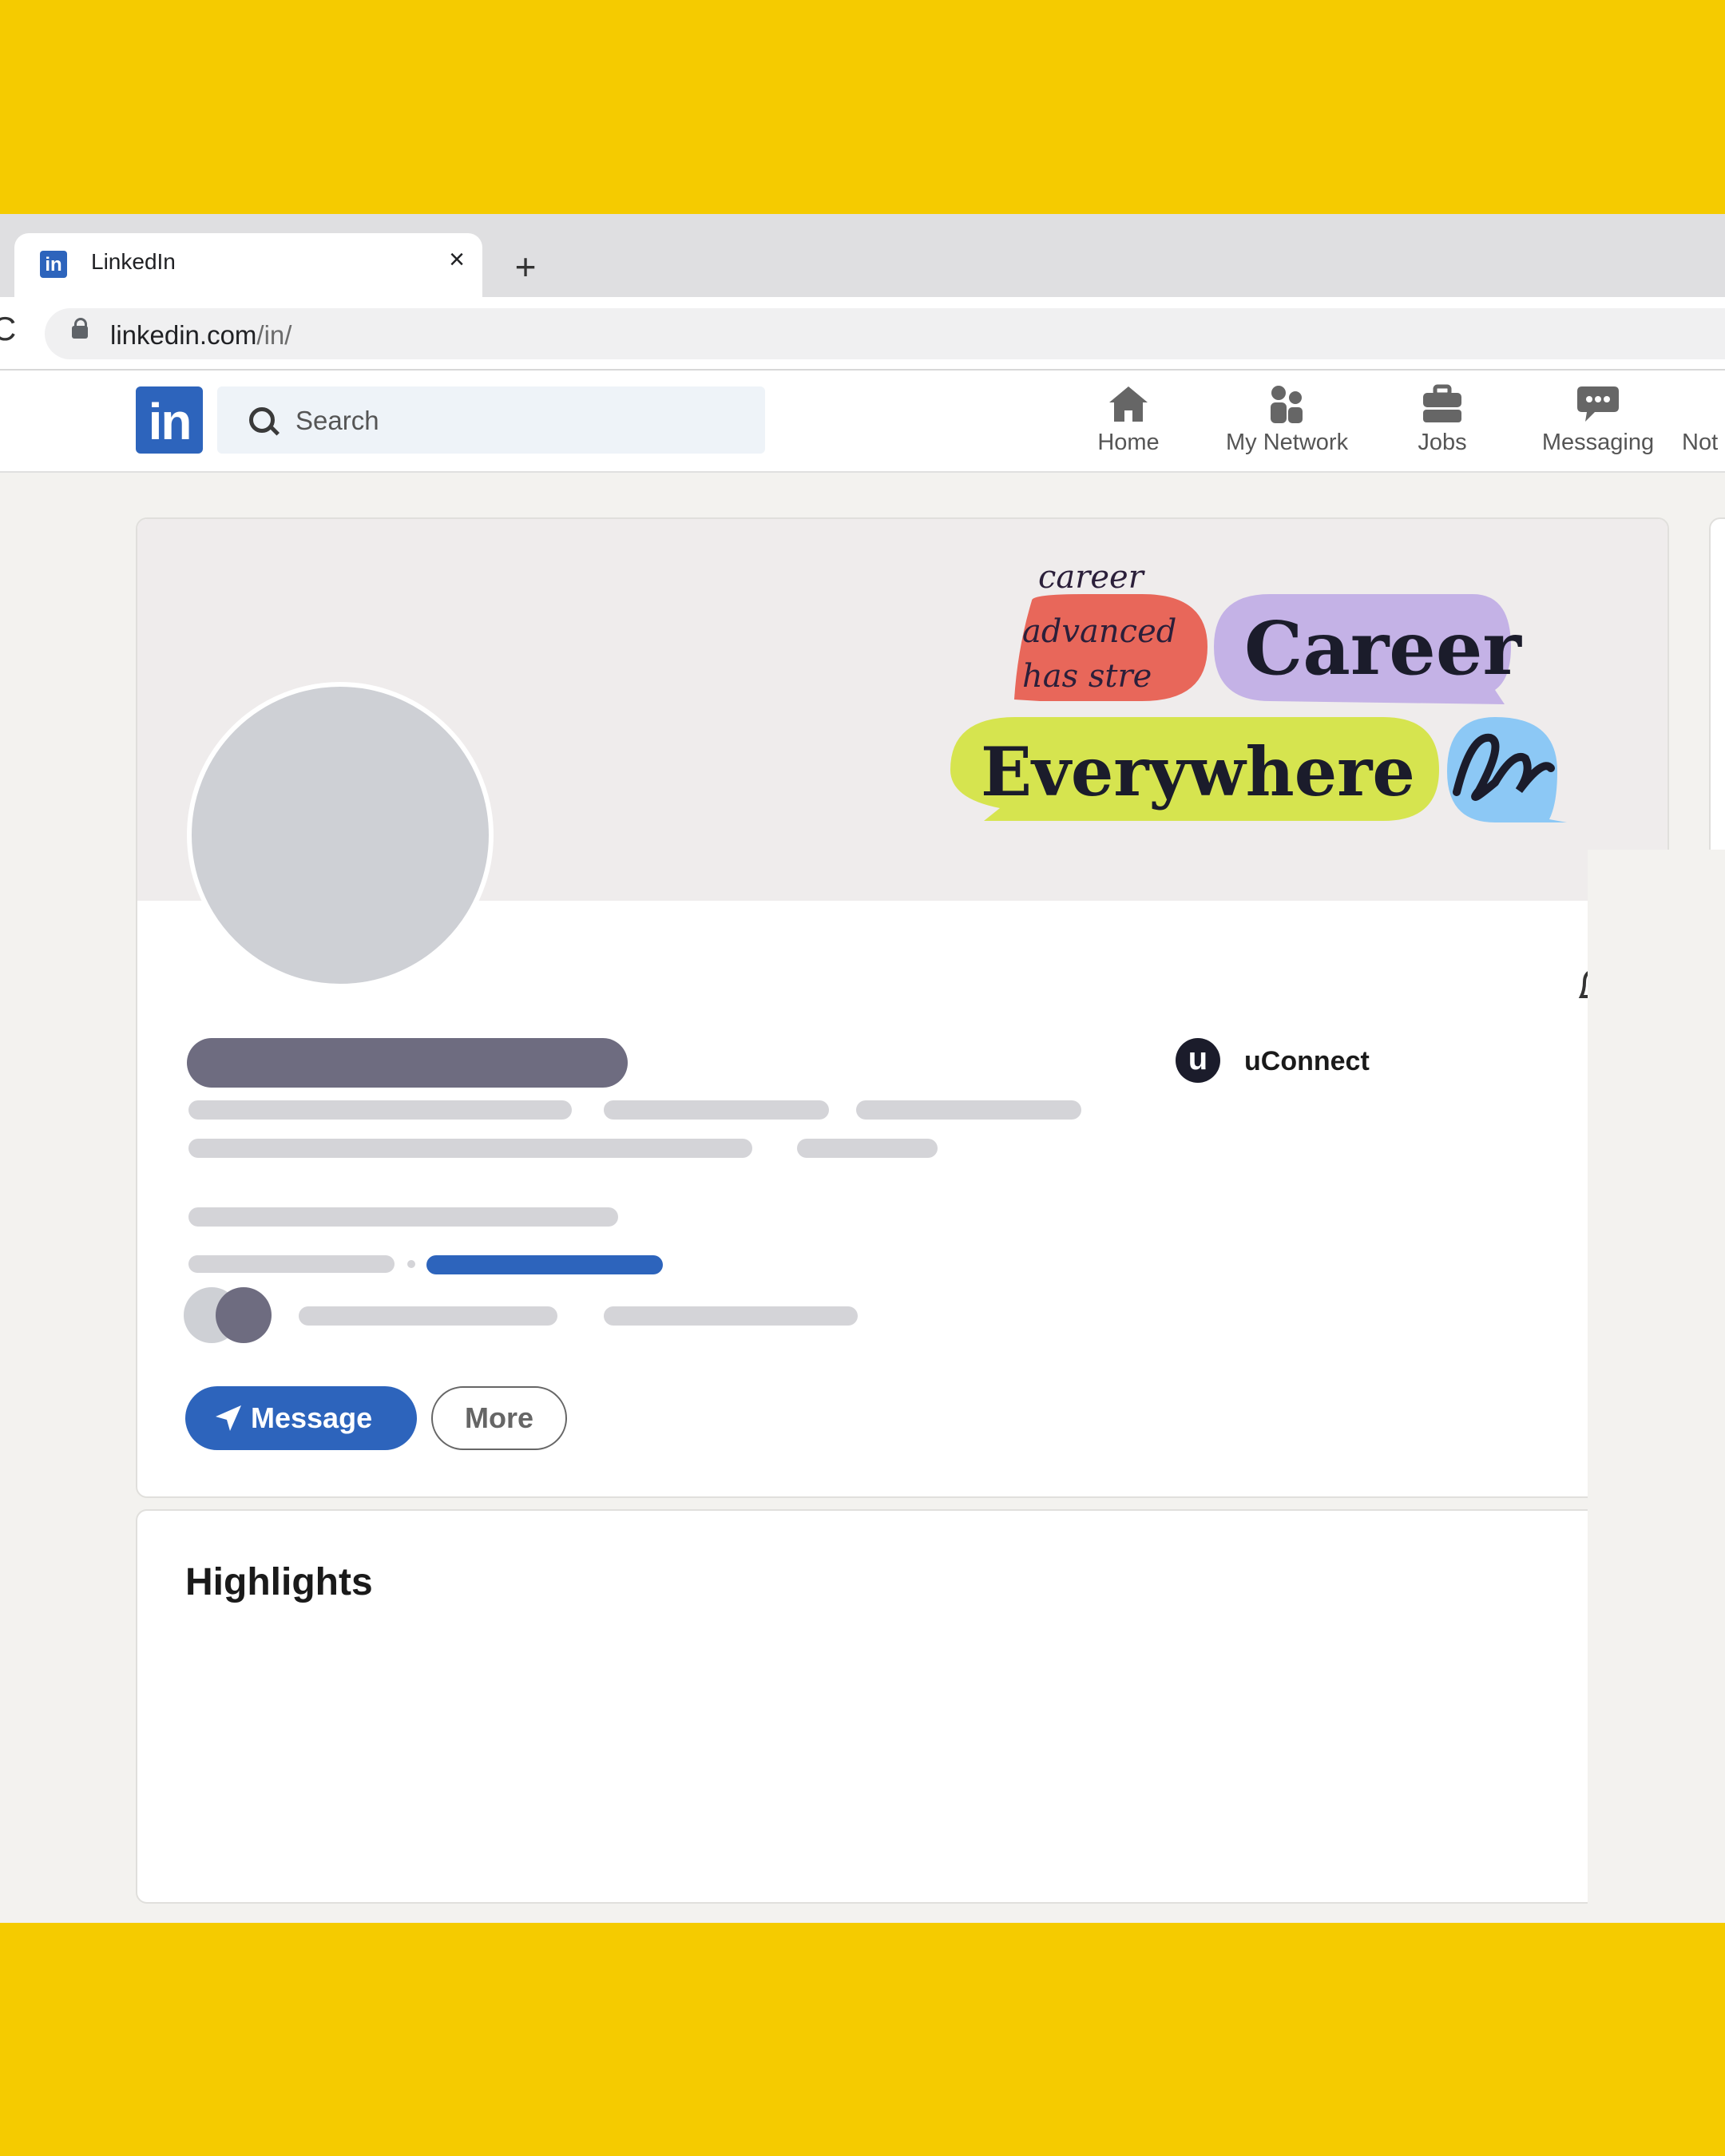 The image size is (1725, 2156). I want to click on linkedin-logo: in, so click(170, 420).